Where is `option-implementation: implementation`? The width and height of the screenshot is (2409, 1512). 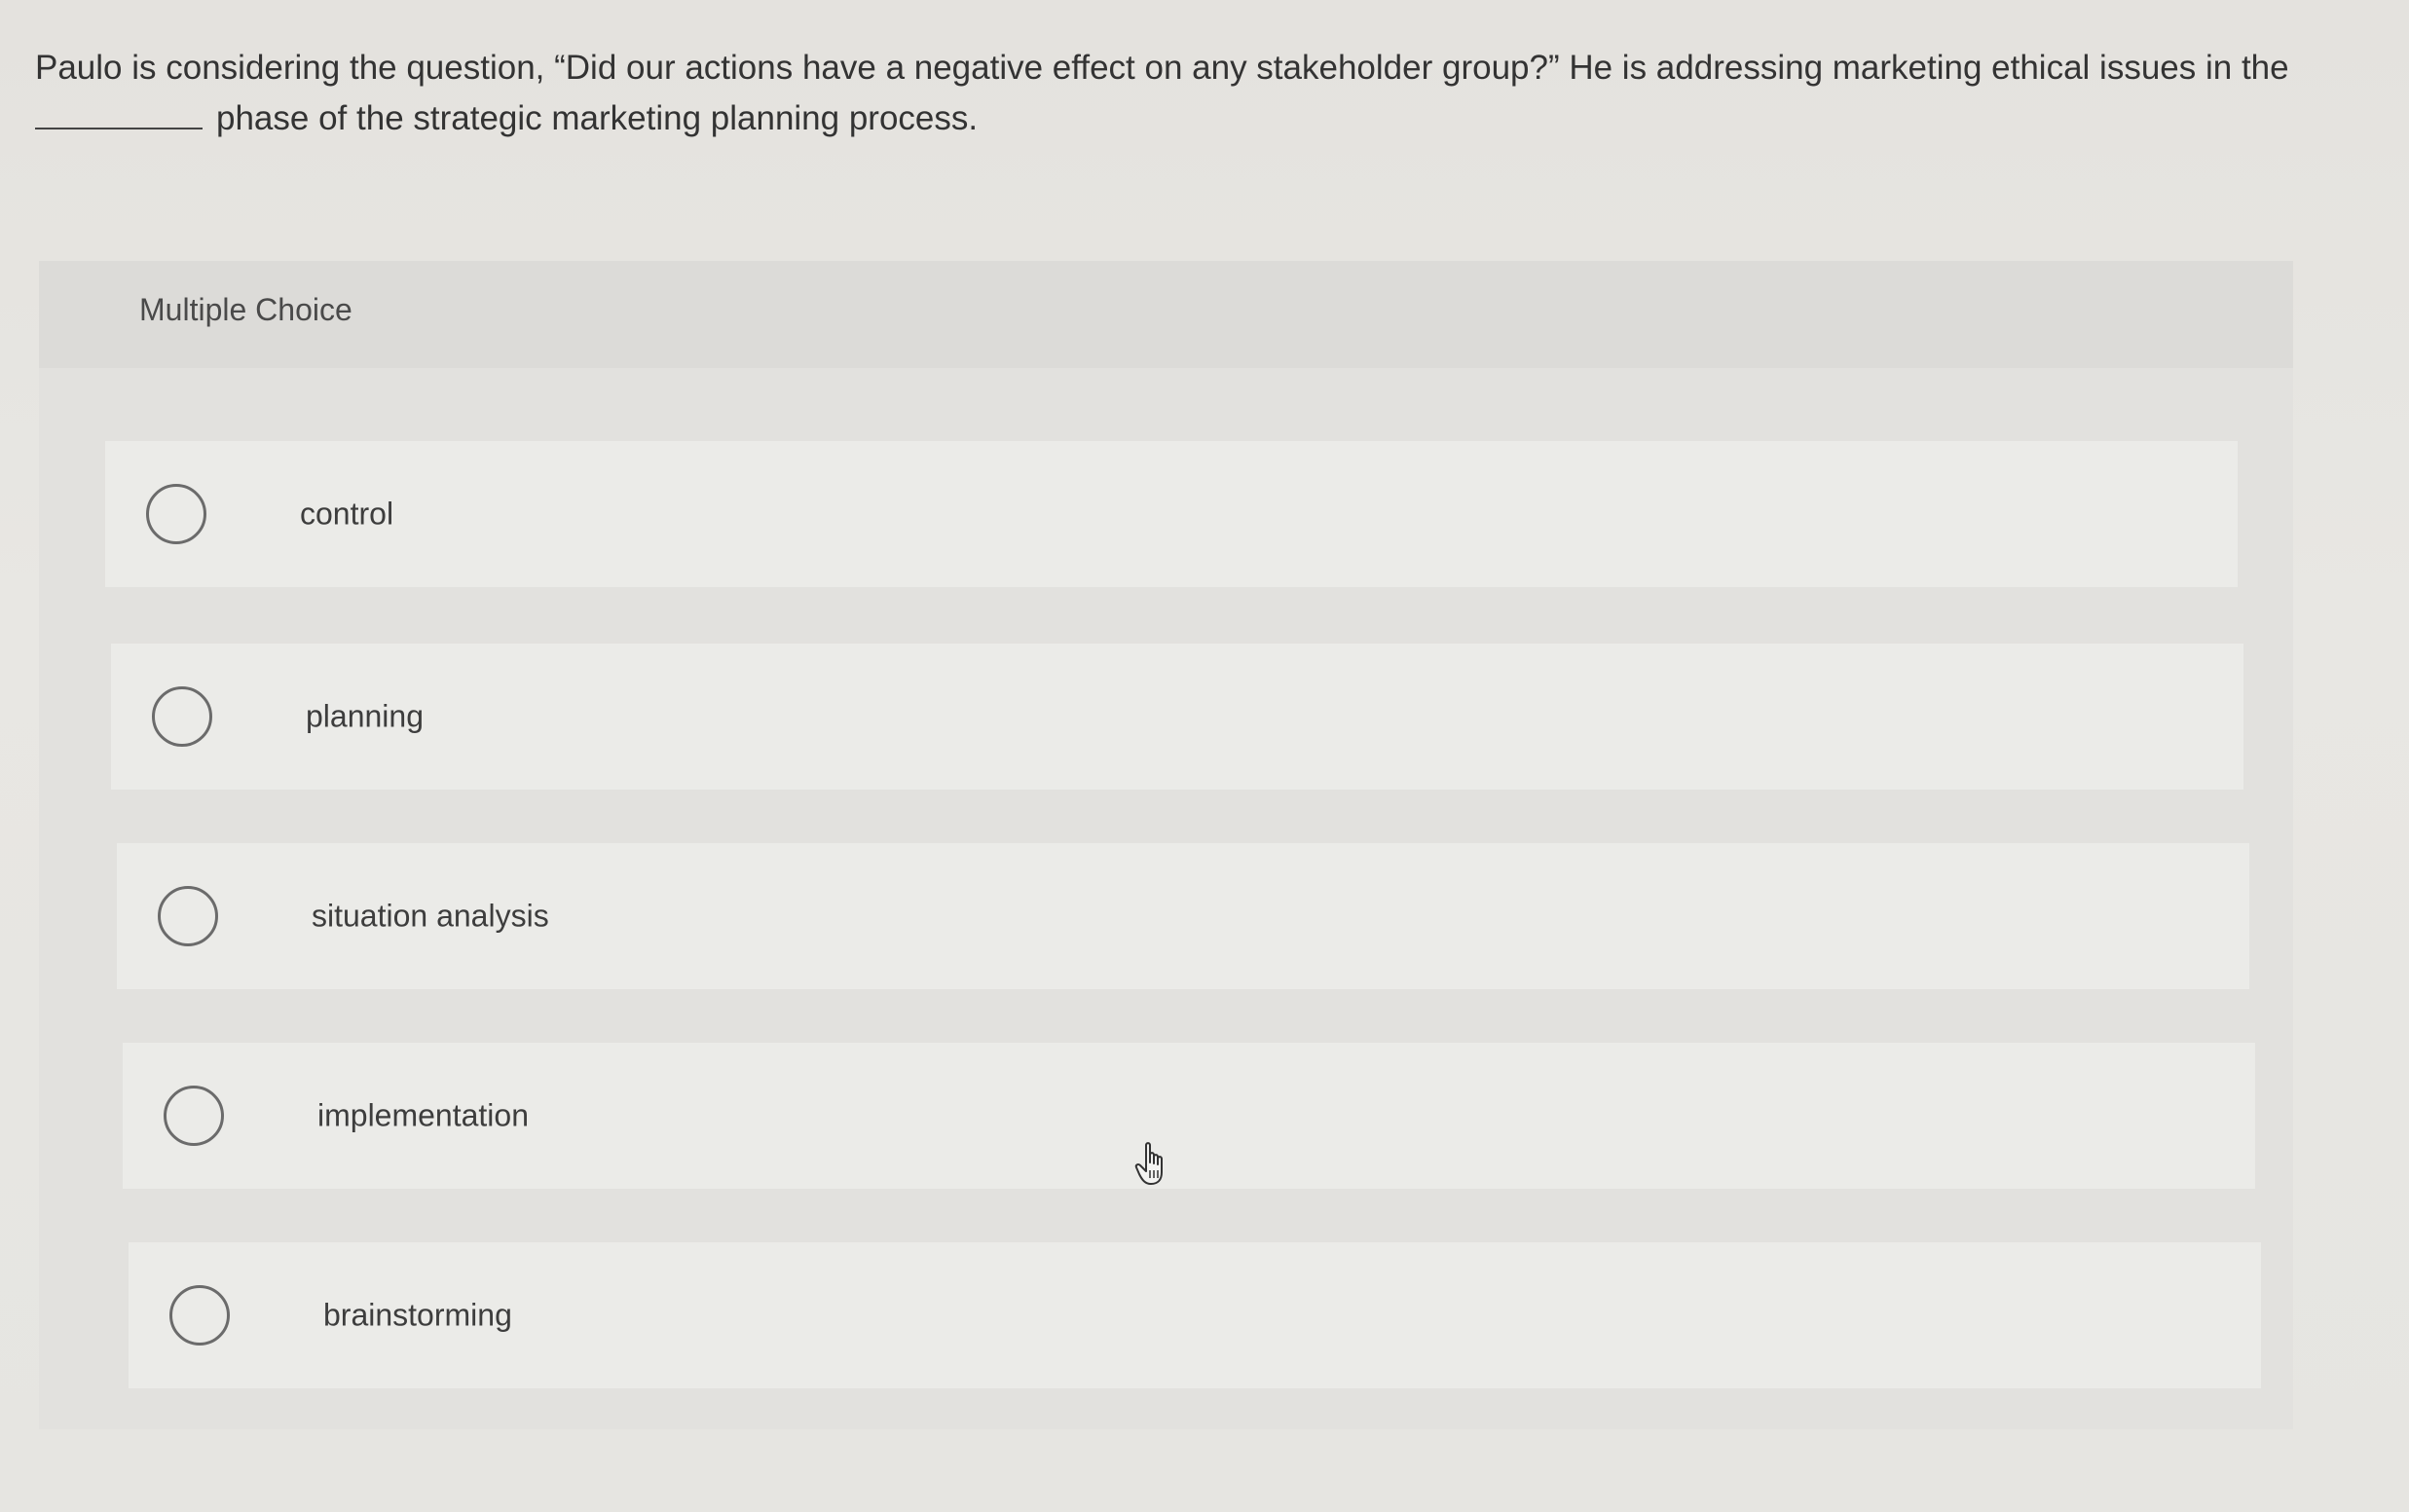 option-implementation: implementation is located at coordinates (1189, 1116).